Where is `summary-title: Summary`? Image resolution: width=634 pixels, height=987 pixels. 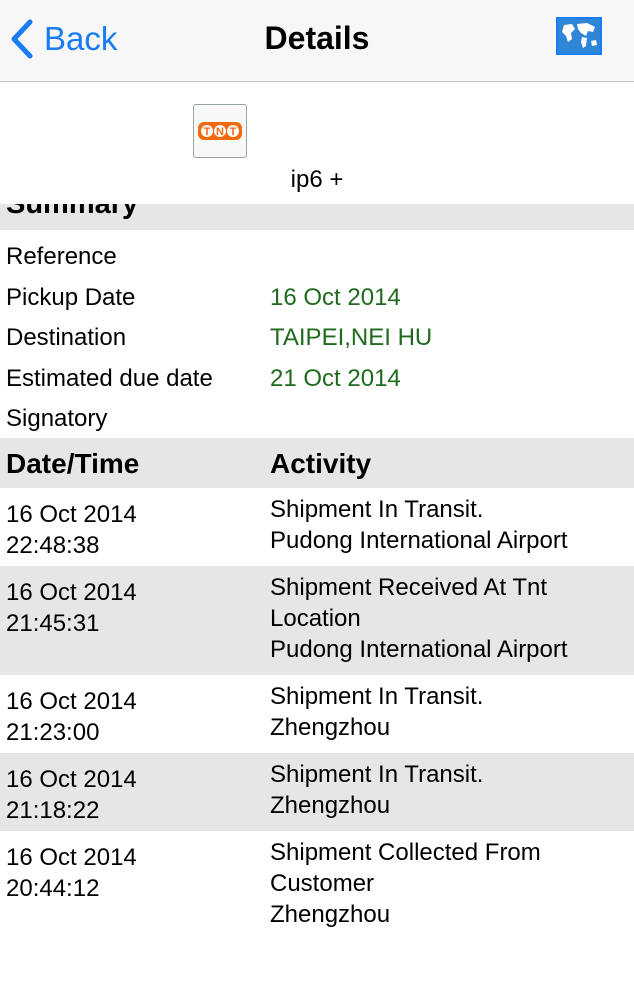 summary-title: Summary is located at coordinates (72, 212).